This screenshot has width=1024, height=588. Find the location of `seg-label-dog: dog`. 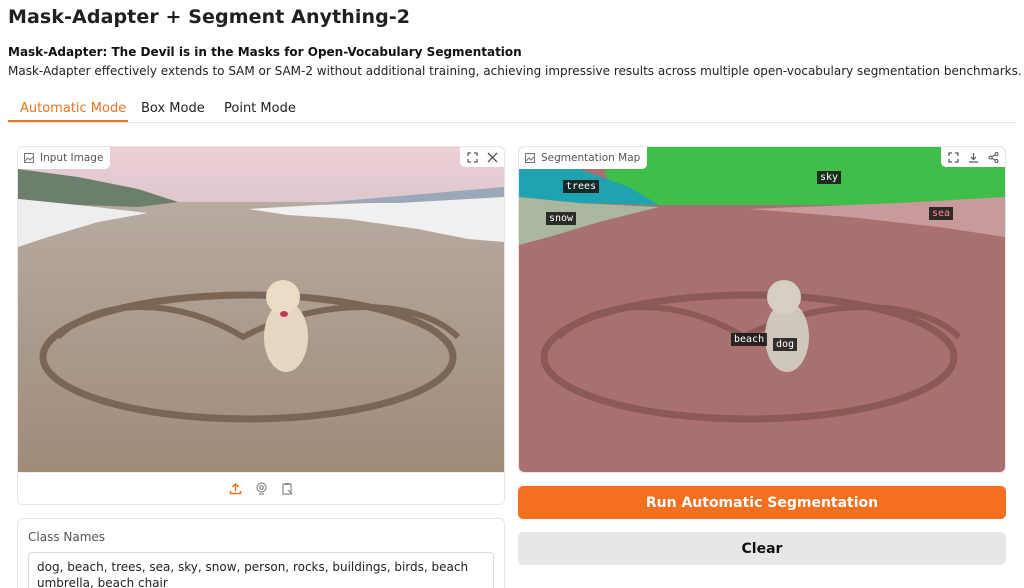

seg-label-dog: dog is located at coordinates (785, 344).